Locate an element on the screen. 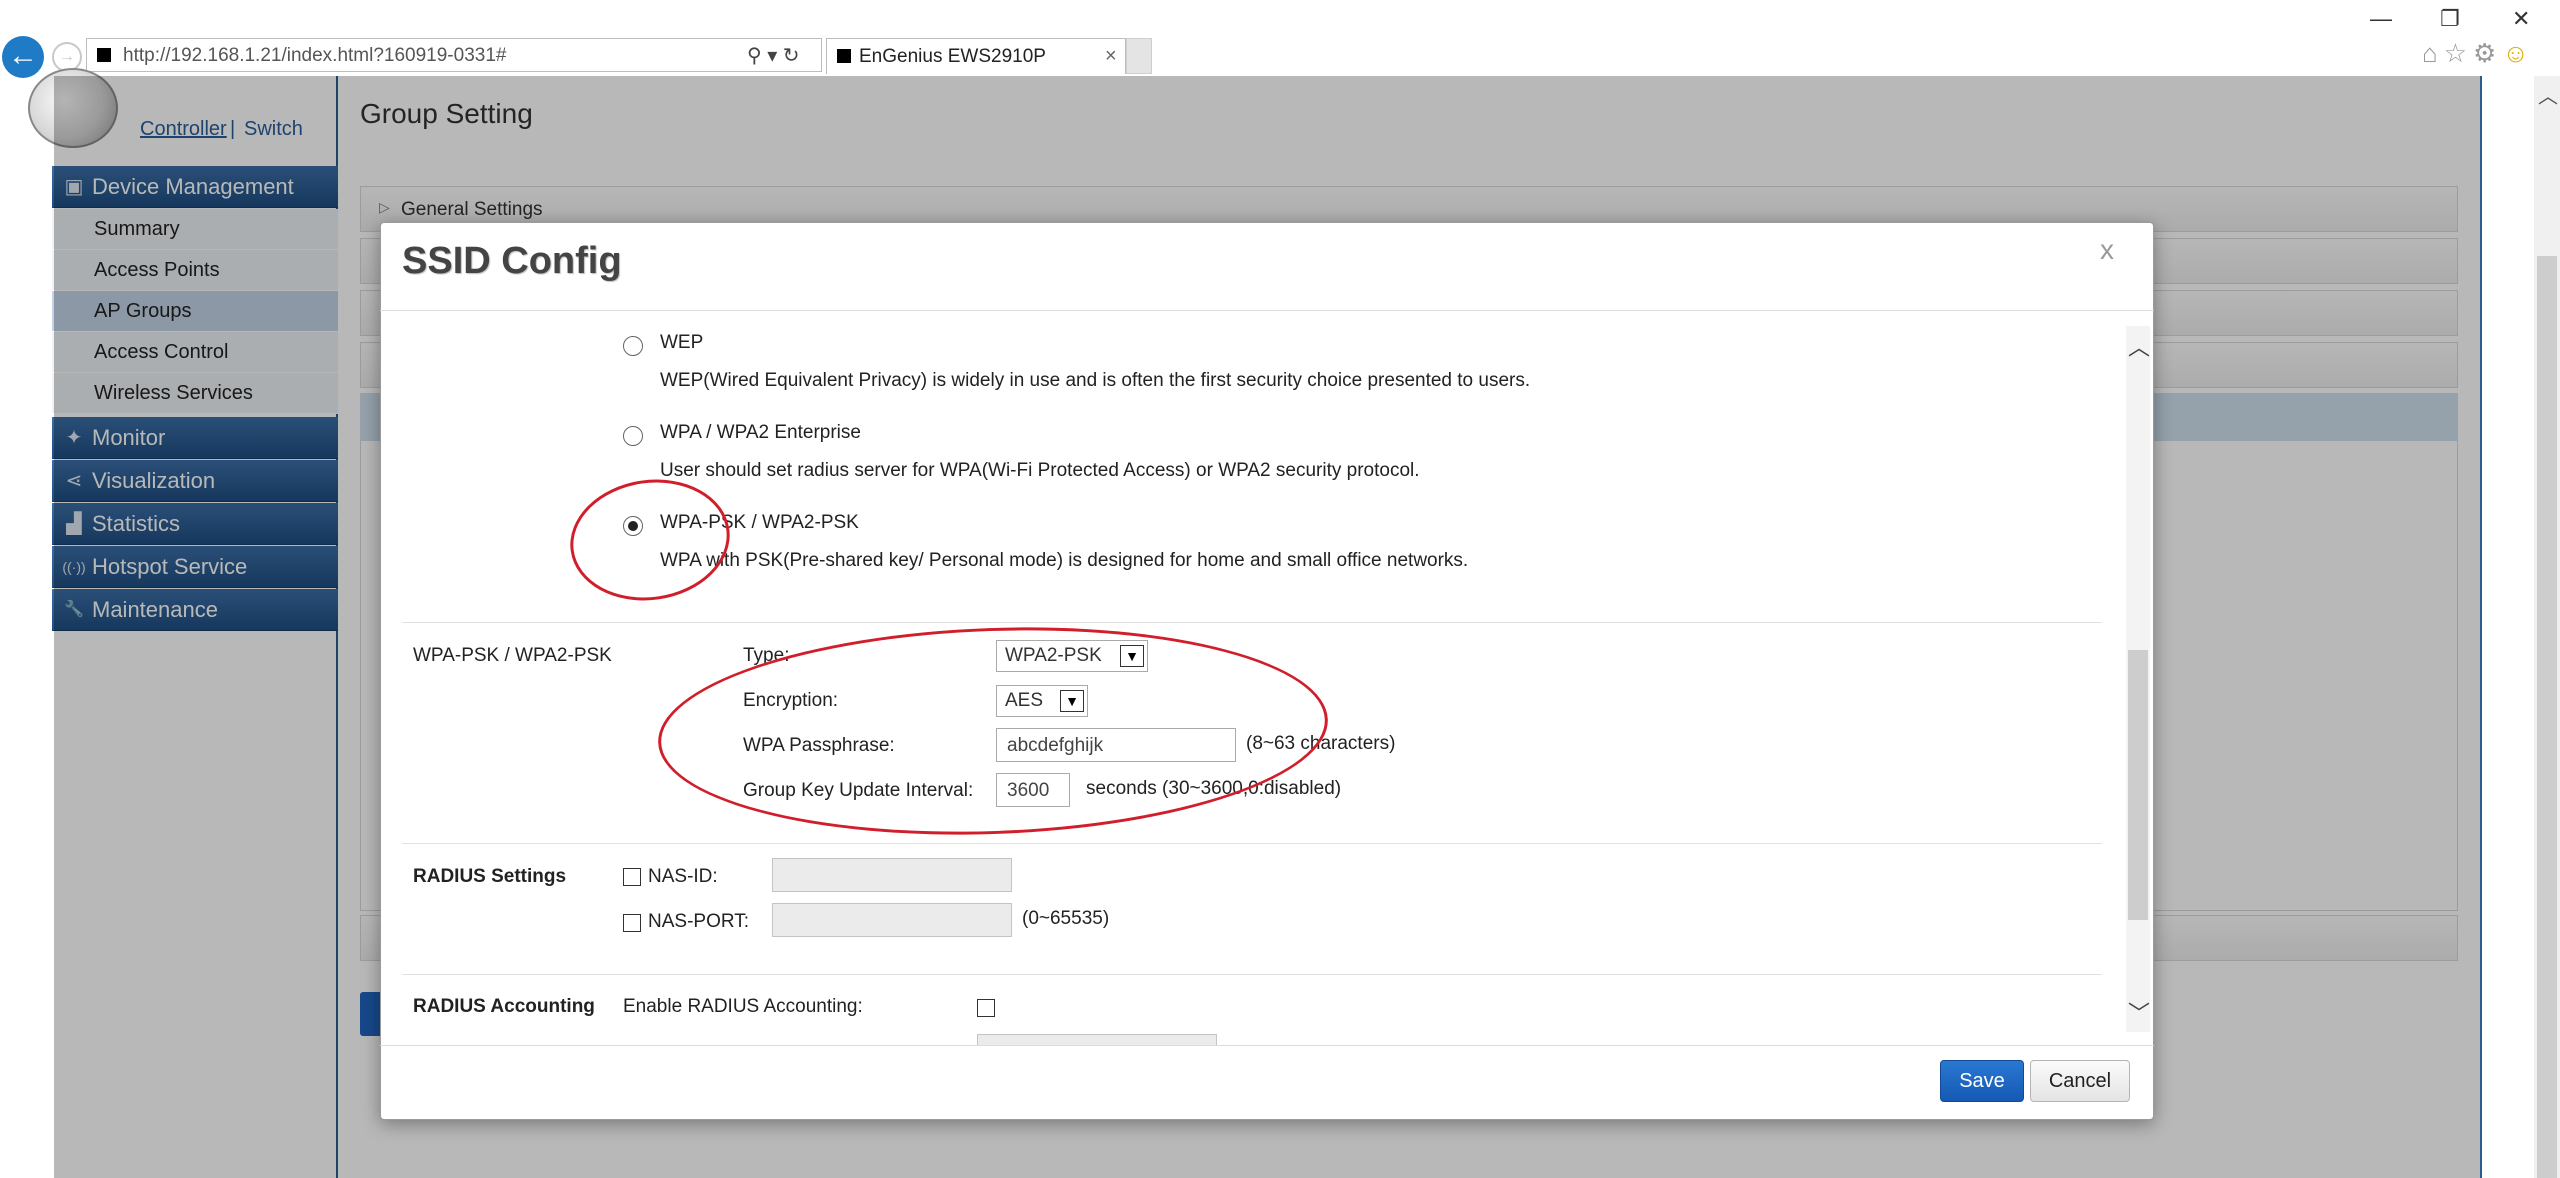 This screenshot has width=2560, height=1178. new-tab-button is located at coordinates (1139, 56).